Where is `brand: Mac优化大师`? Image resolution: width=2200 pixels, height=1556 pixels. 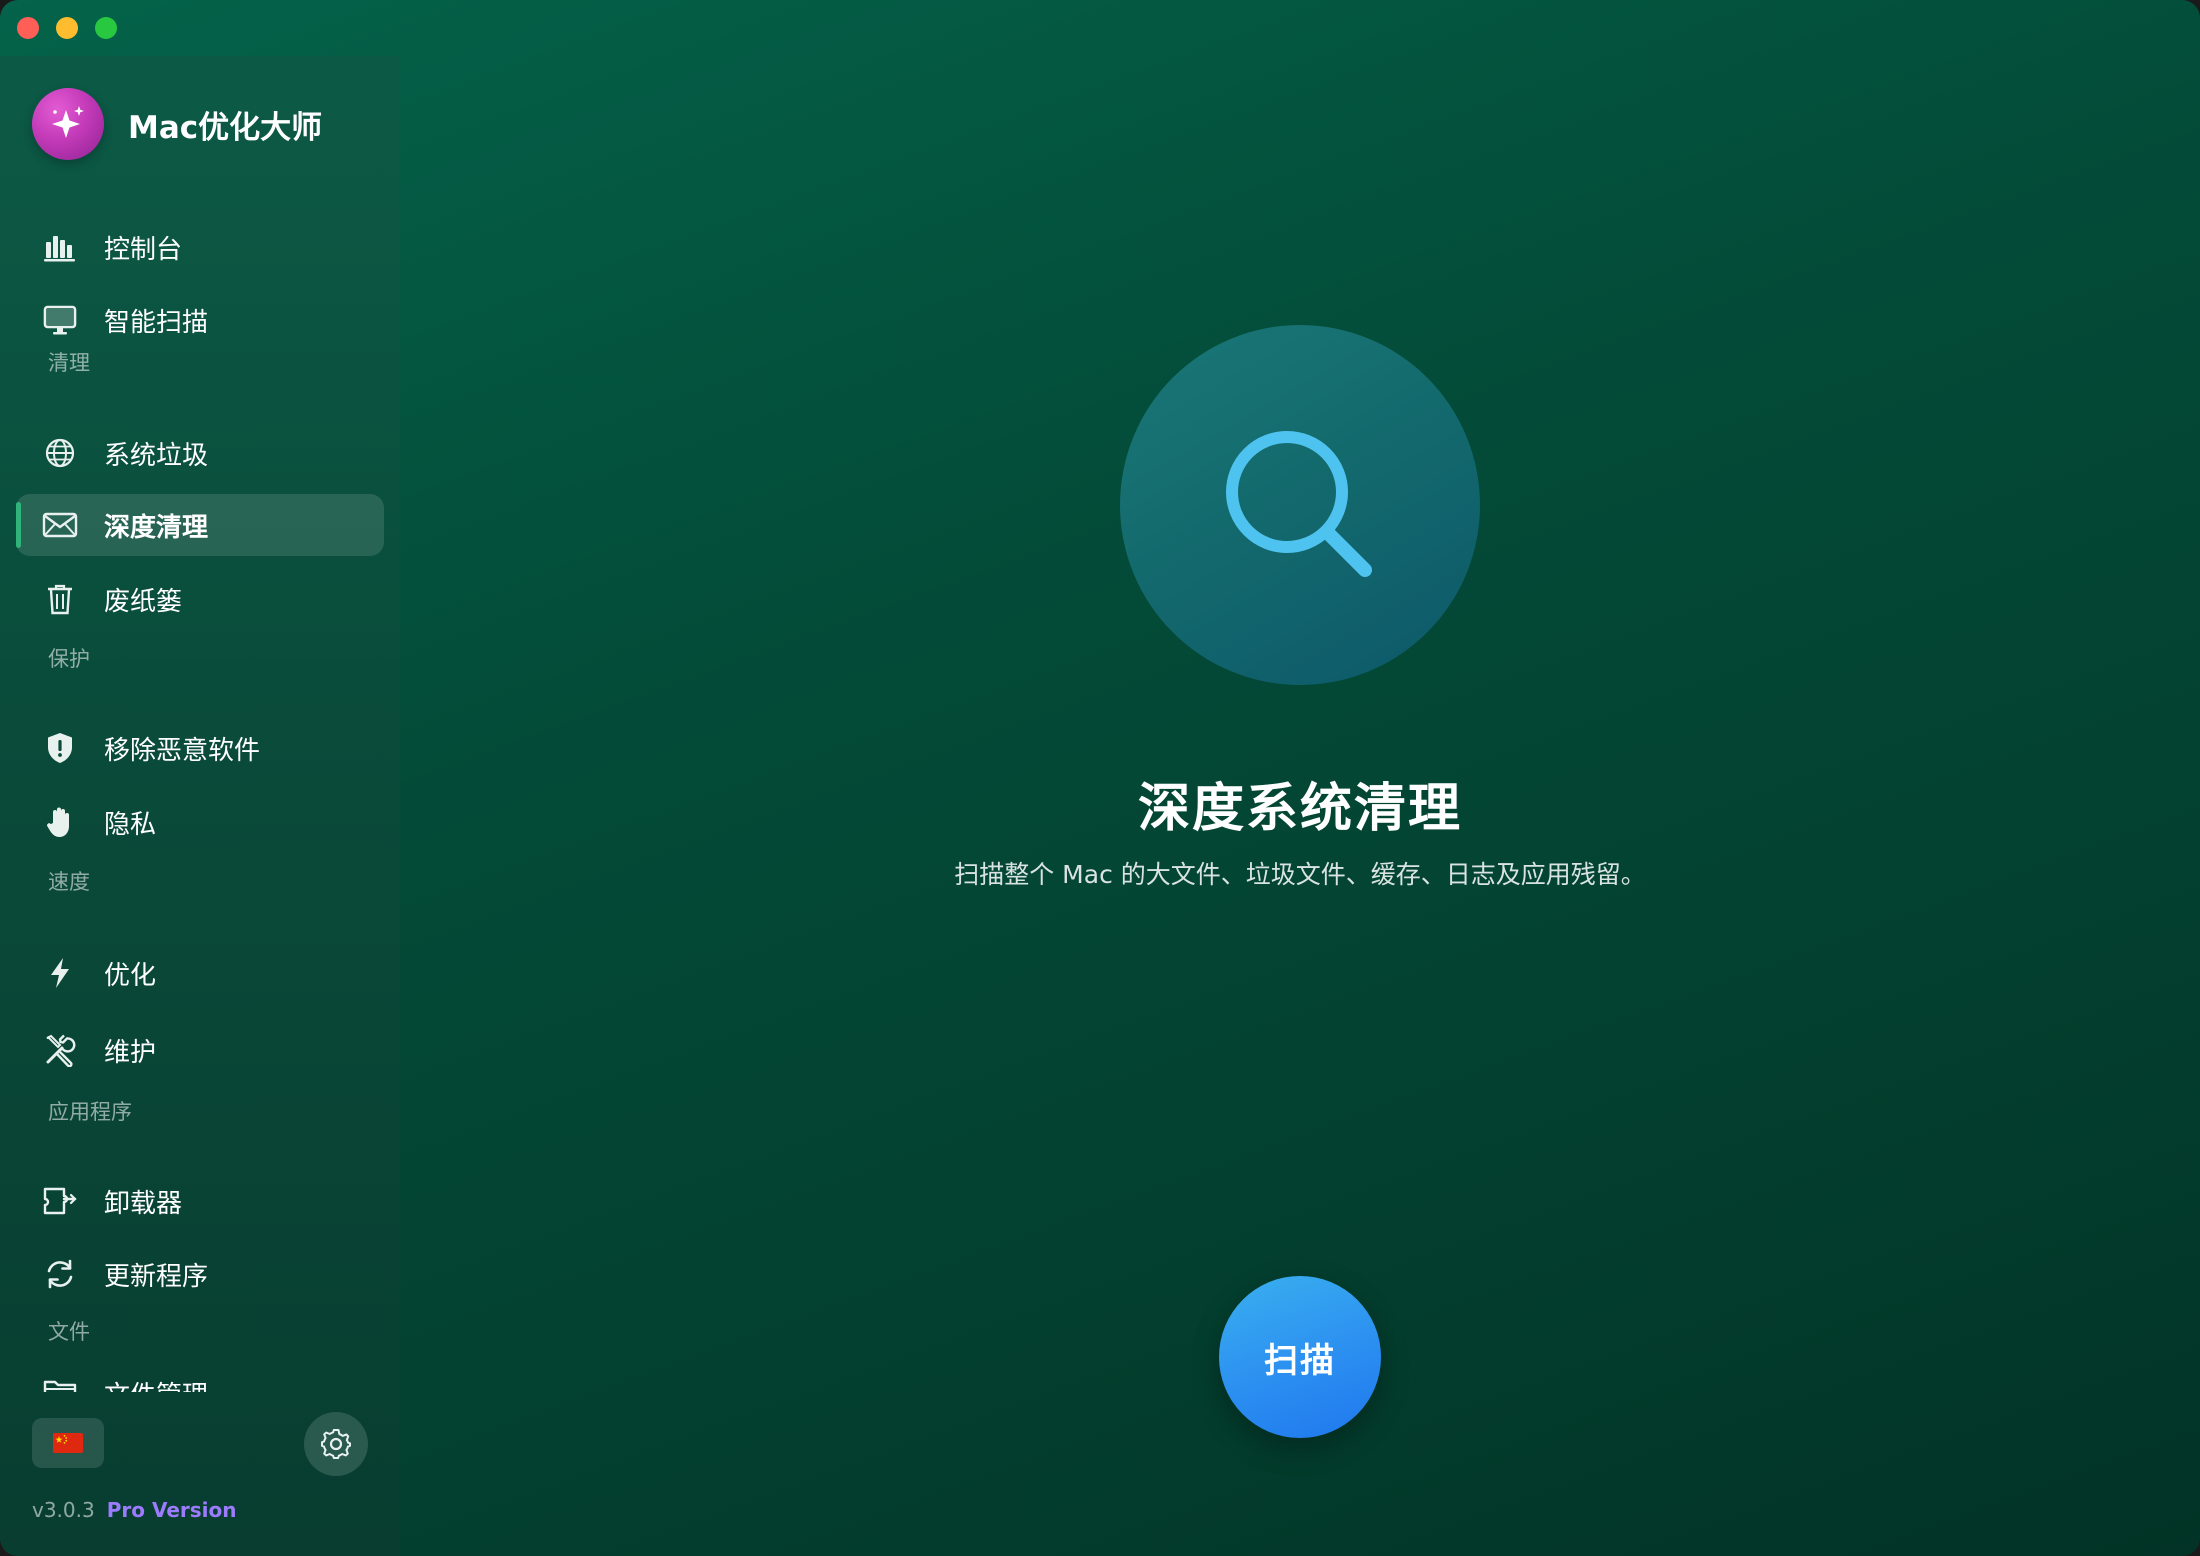 brand: Mac优化大师 is located at coordinates (177, 124).